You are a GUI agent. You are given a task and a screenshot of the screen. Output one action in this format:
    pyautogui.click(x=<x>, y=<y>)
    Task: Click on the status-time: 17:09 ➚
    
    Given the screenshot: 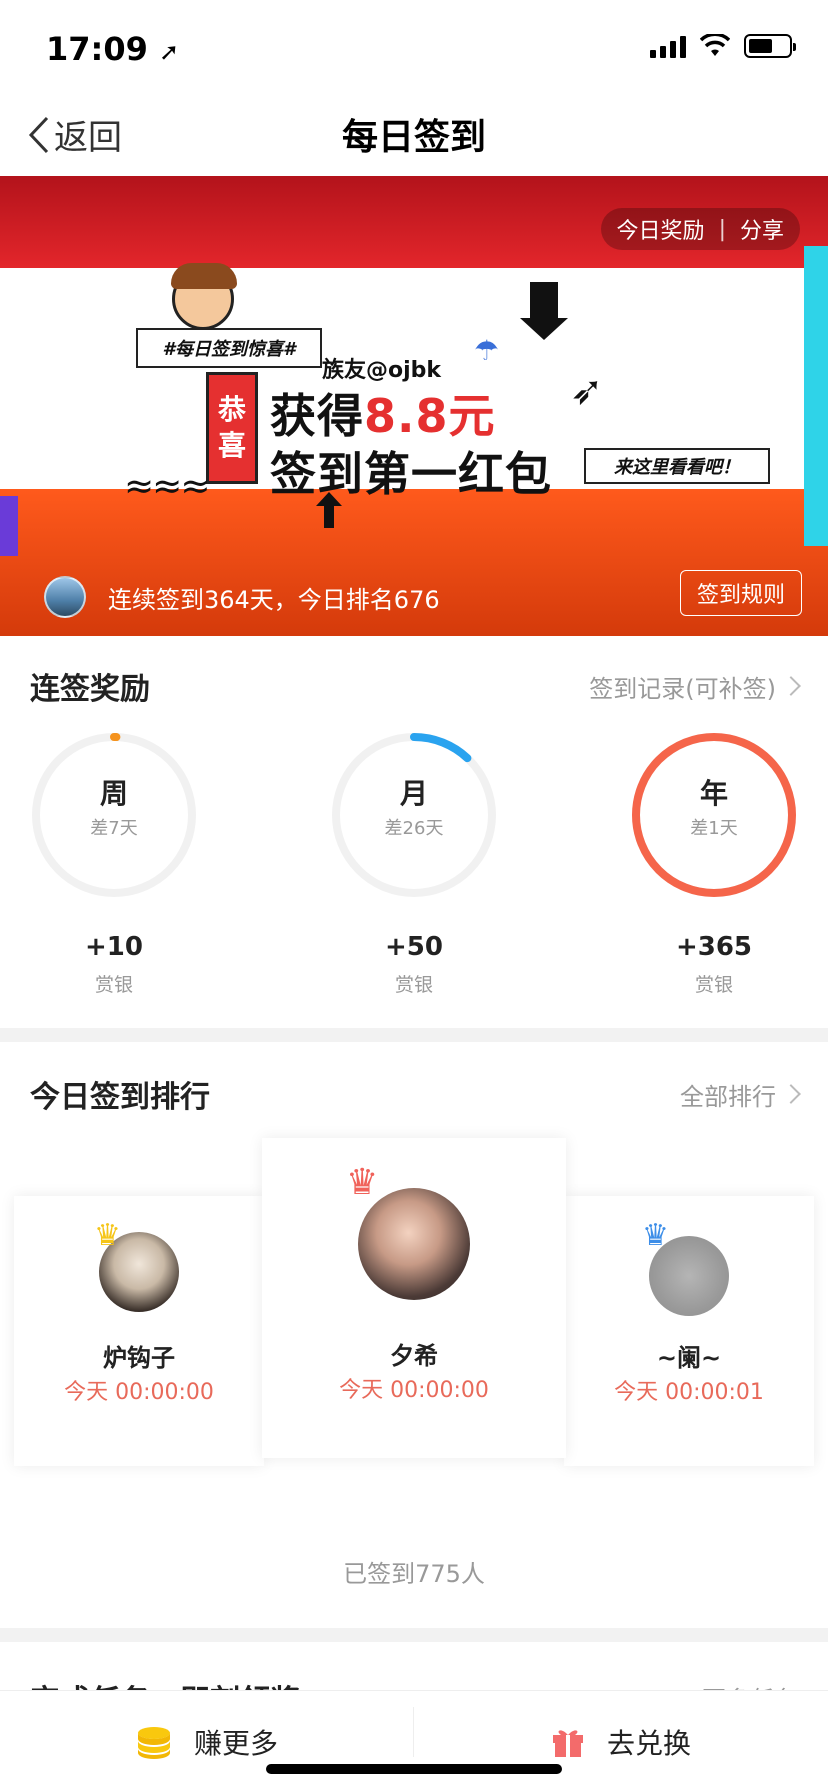 What is the action you would take?
    pyautogui.click(x=112, y=49)
    